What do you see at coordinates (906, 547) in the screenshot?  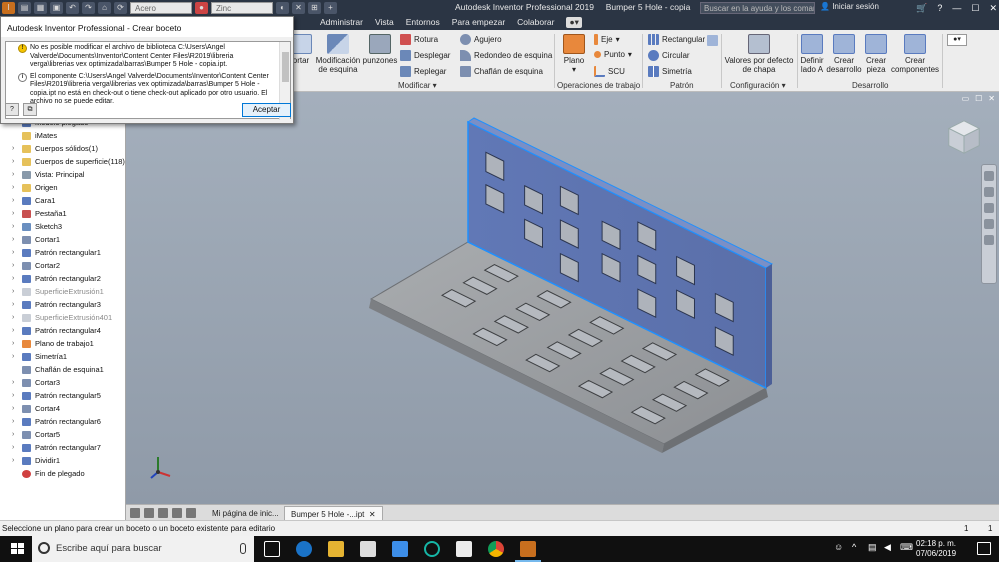 I see `keyboard-icon: ⌨` at bounding box center [906, 547].